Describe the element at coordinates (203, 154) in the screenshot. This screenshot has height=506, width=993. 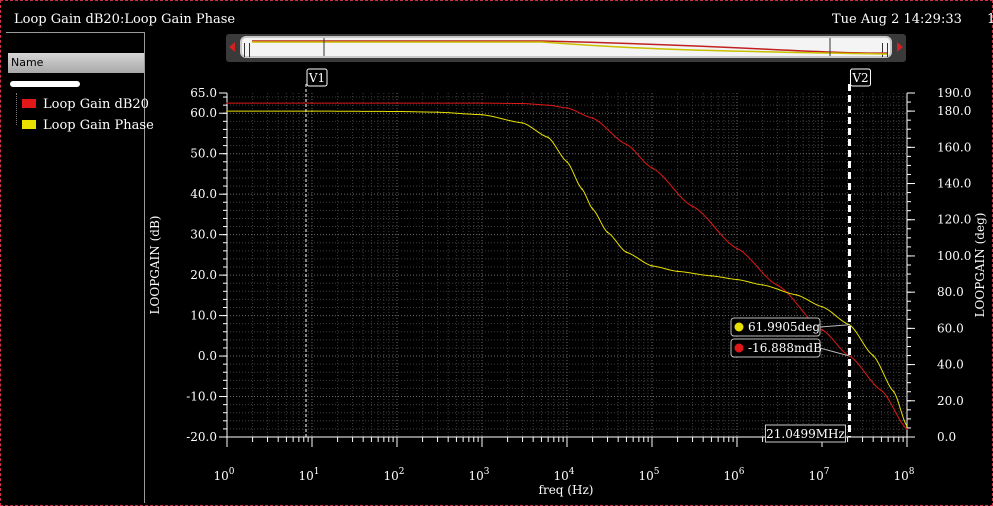
I see `y-tick-label-left: 50.0` at that location.